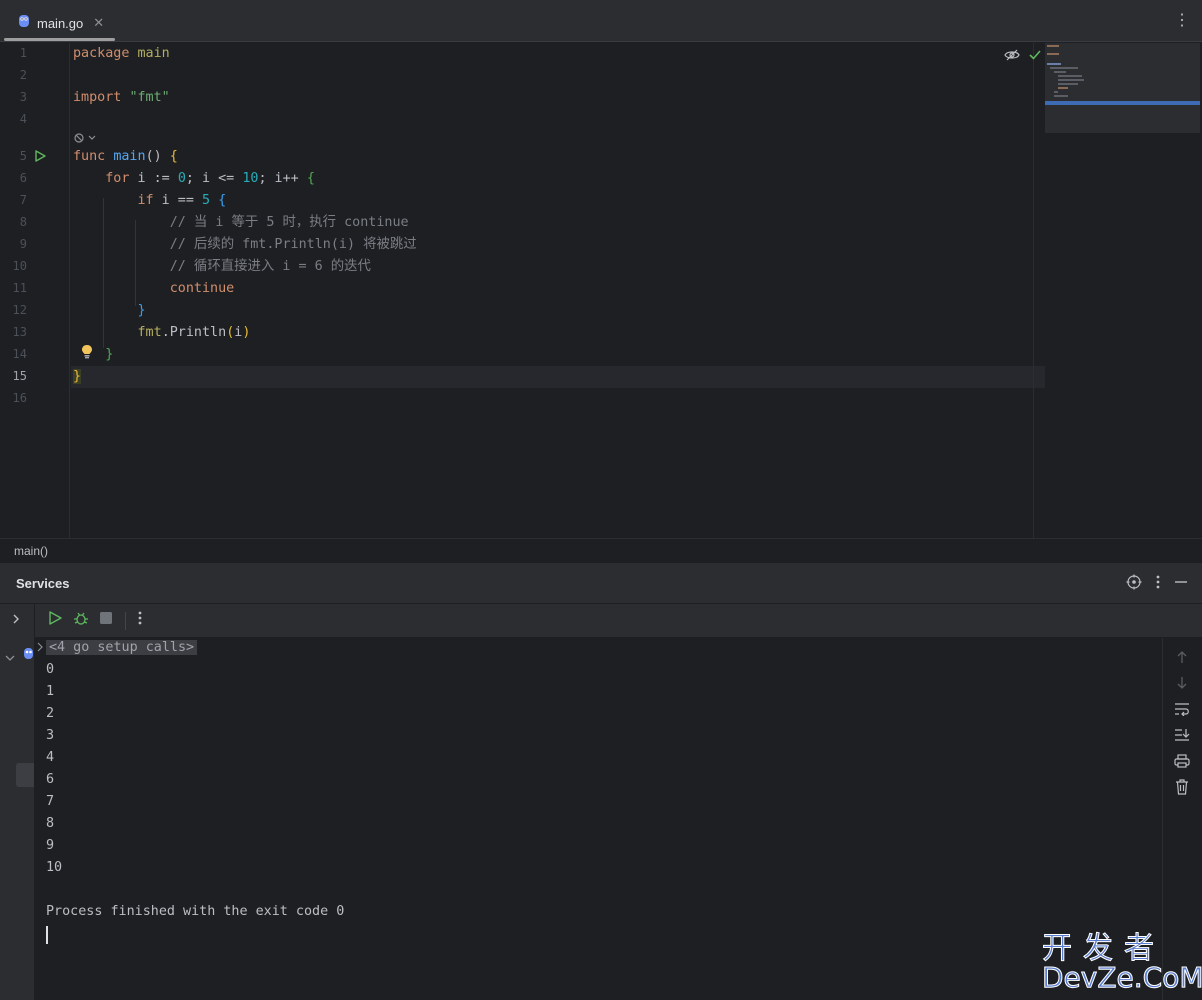 This screenshot has width=1202, height=1000. What do you see at coordinates (1182, 683) in the screenshot?
I see `arrow-down-icon` at bounding box center [1182, 683].